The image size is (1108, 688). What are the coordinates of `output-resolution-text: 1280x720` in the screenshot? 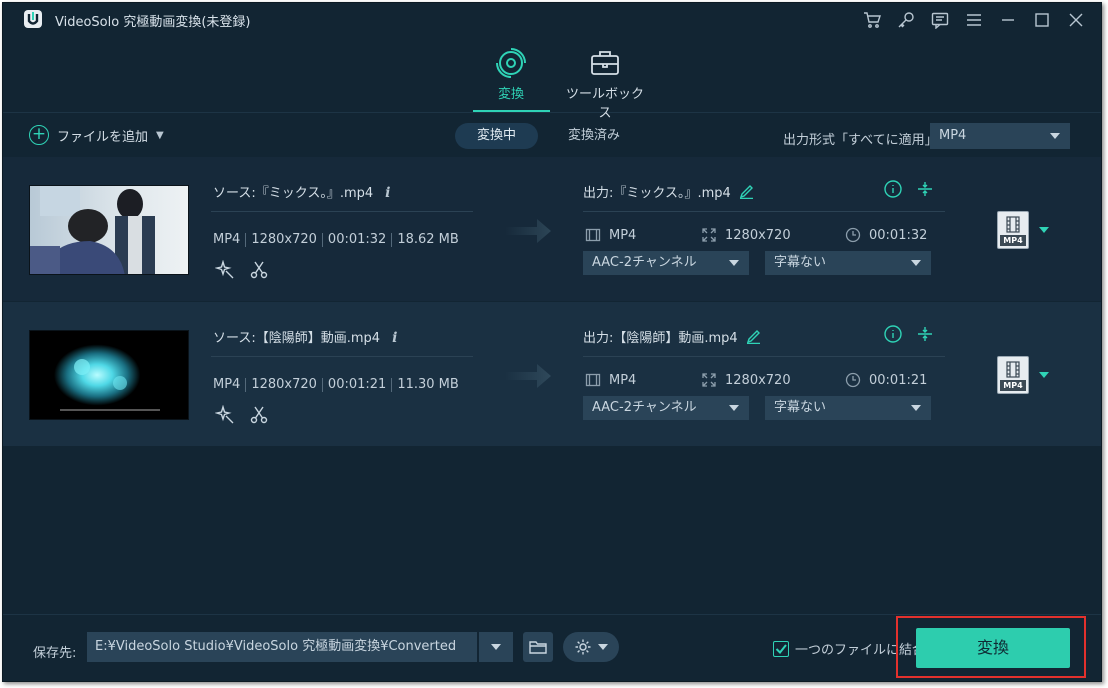 It's located at (758, 380).